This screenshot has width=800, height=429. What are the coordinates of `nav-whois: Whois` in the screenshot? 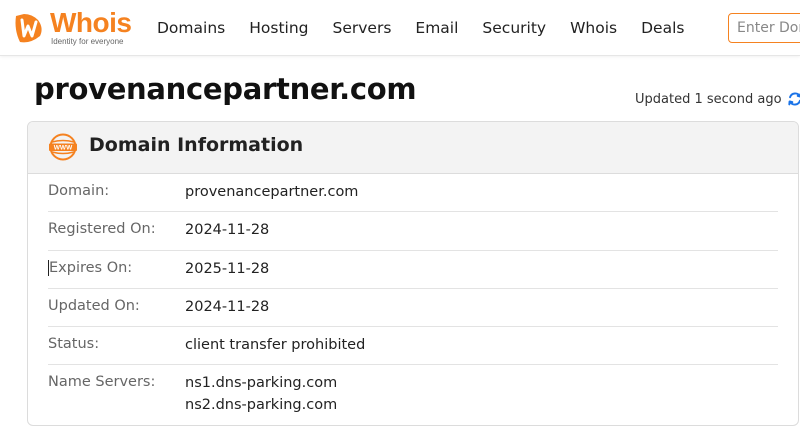 It's located at (593, 28).